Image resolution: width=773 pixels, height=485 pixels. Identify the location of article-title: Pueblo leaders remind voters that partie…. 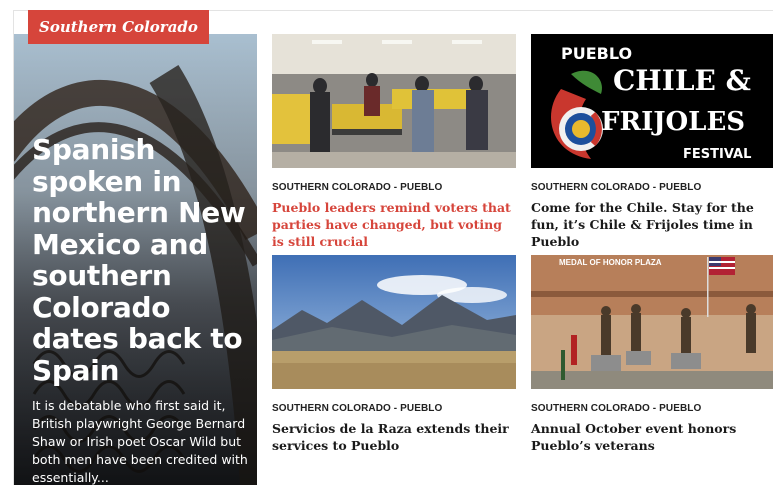
(394, 224).